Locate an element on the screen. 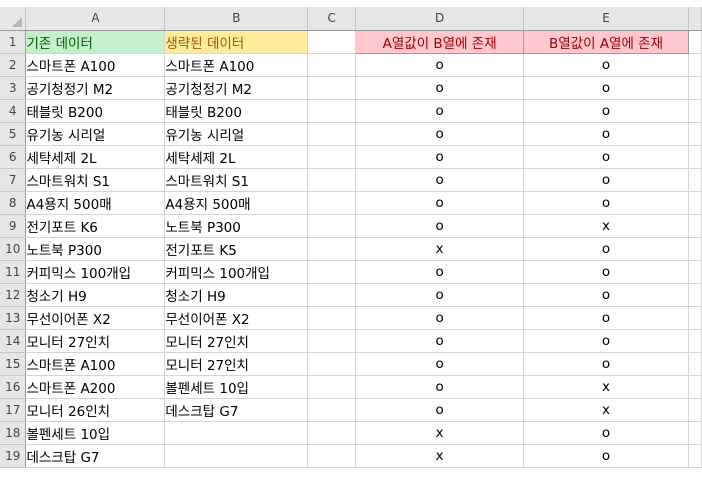  row-header: 3 is located at coordinates (13, 88).